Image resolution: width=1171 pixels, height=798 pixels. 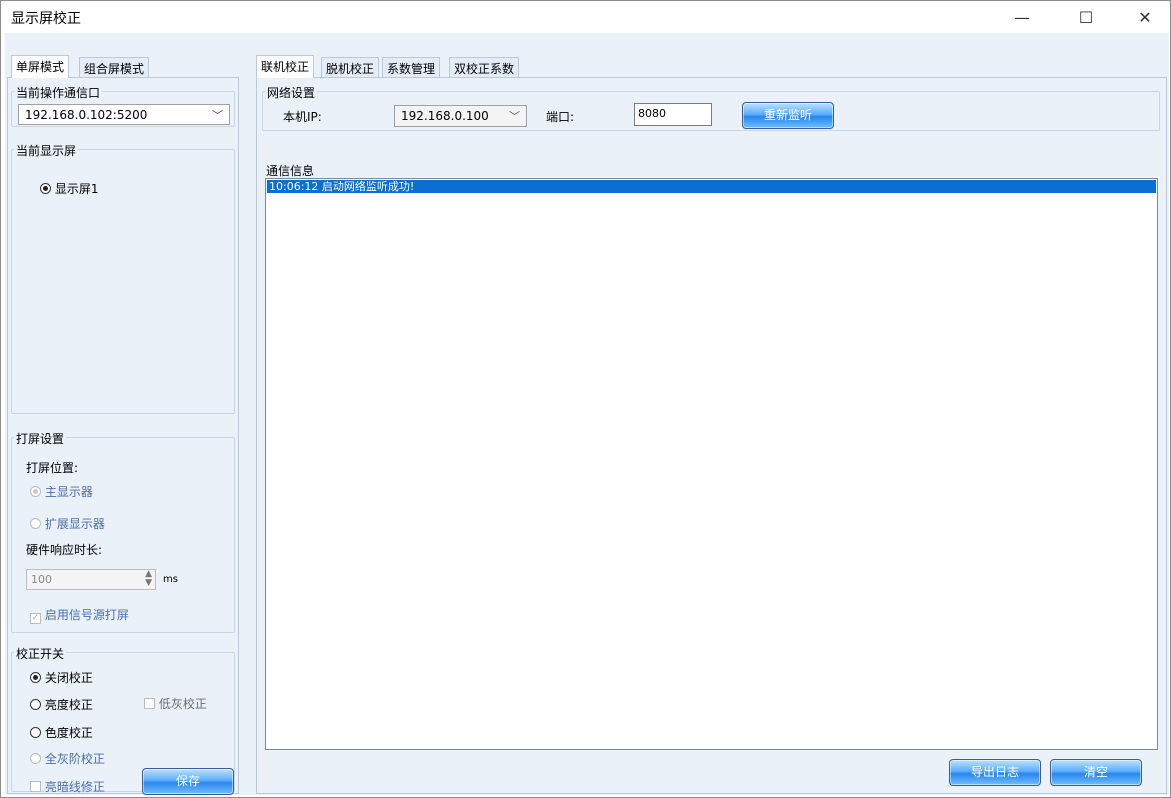 I want to click on minimize-button: —, so click(x=1022, y=17).